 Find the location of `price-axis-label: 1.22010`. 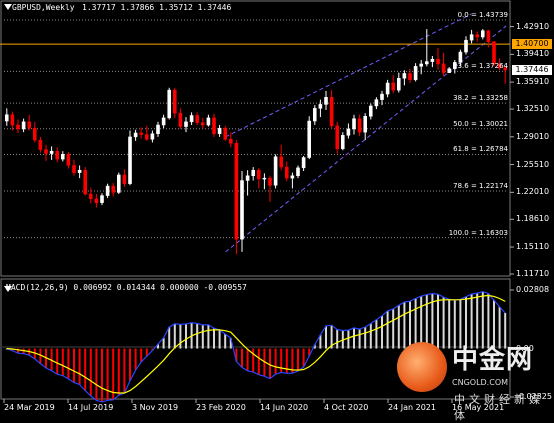

price-axis-label: 1.22010 is located at coordinates (533, 192).